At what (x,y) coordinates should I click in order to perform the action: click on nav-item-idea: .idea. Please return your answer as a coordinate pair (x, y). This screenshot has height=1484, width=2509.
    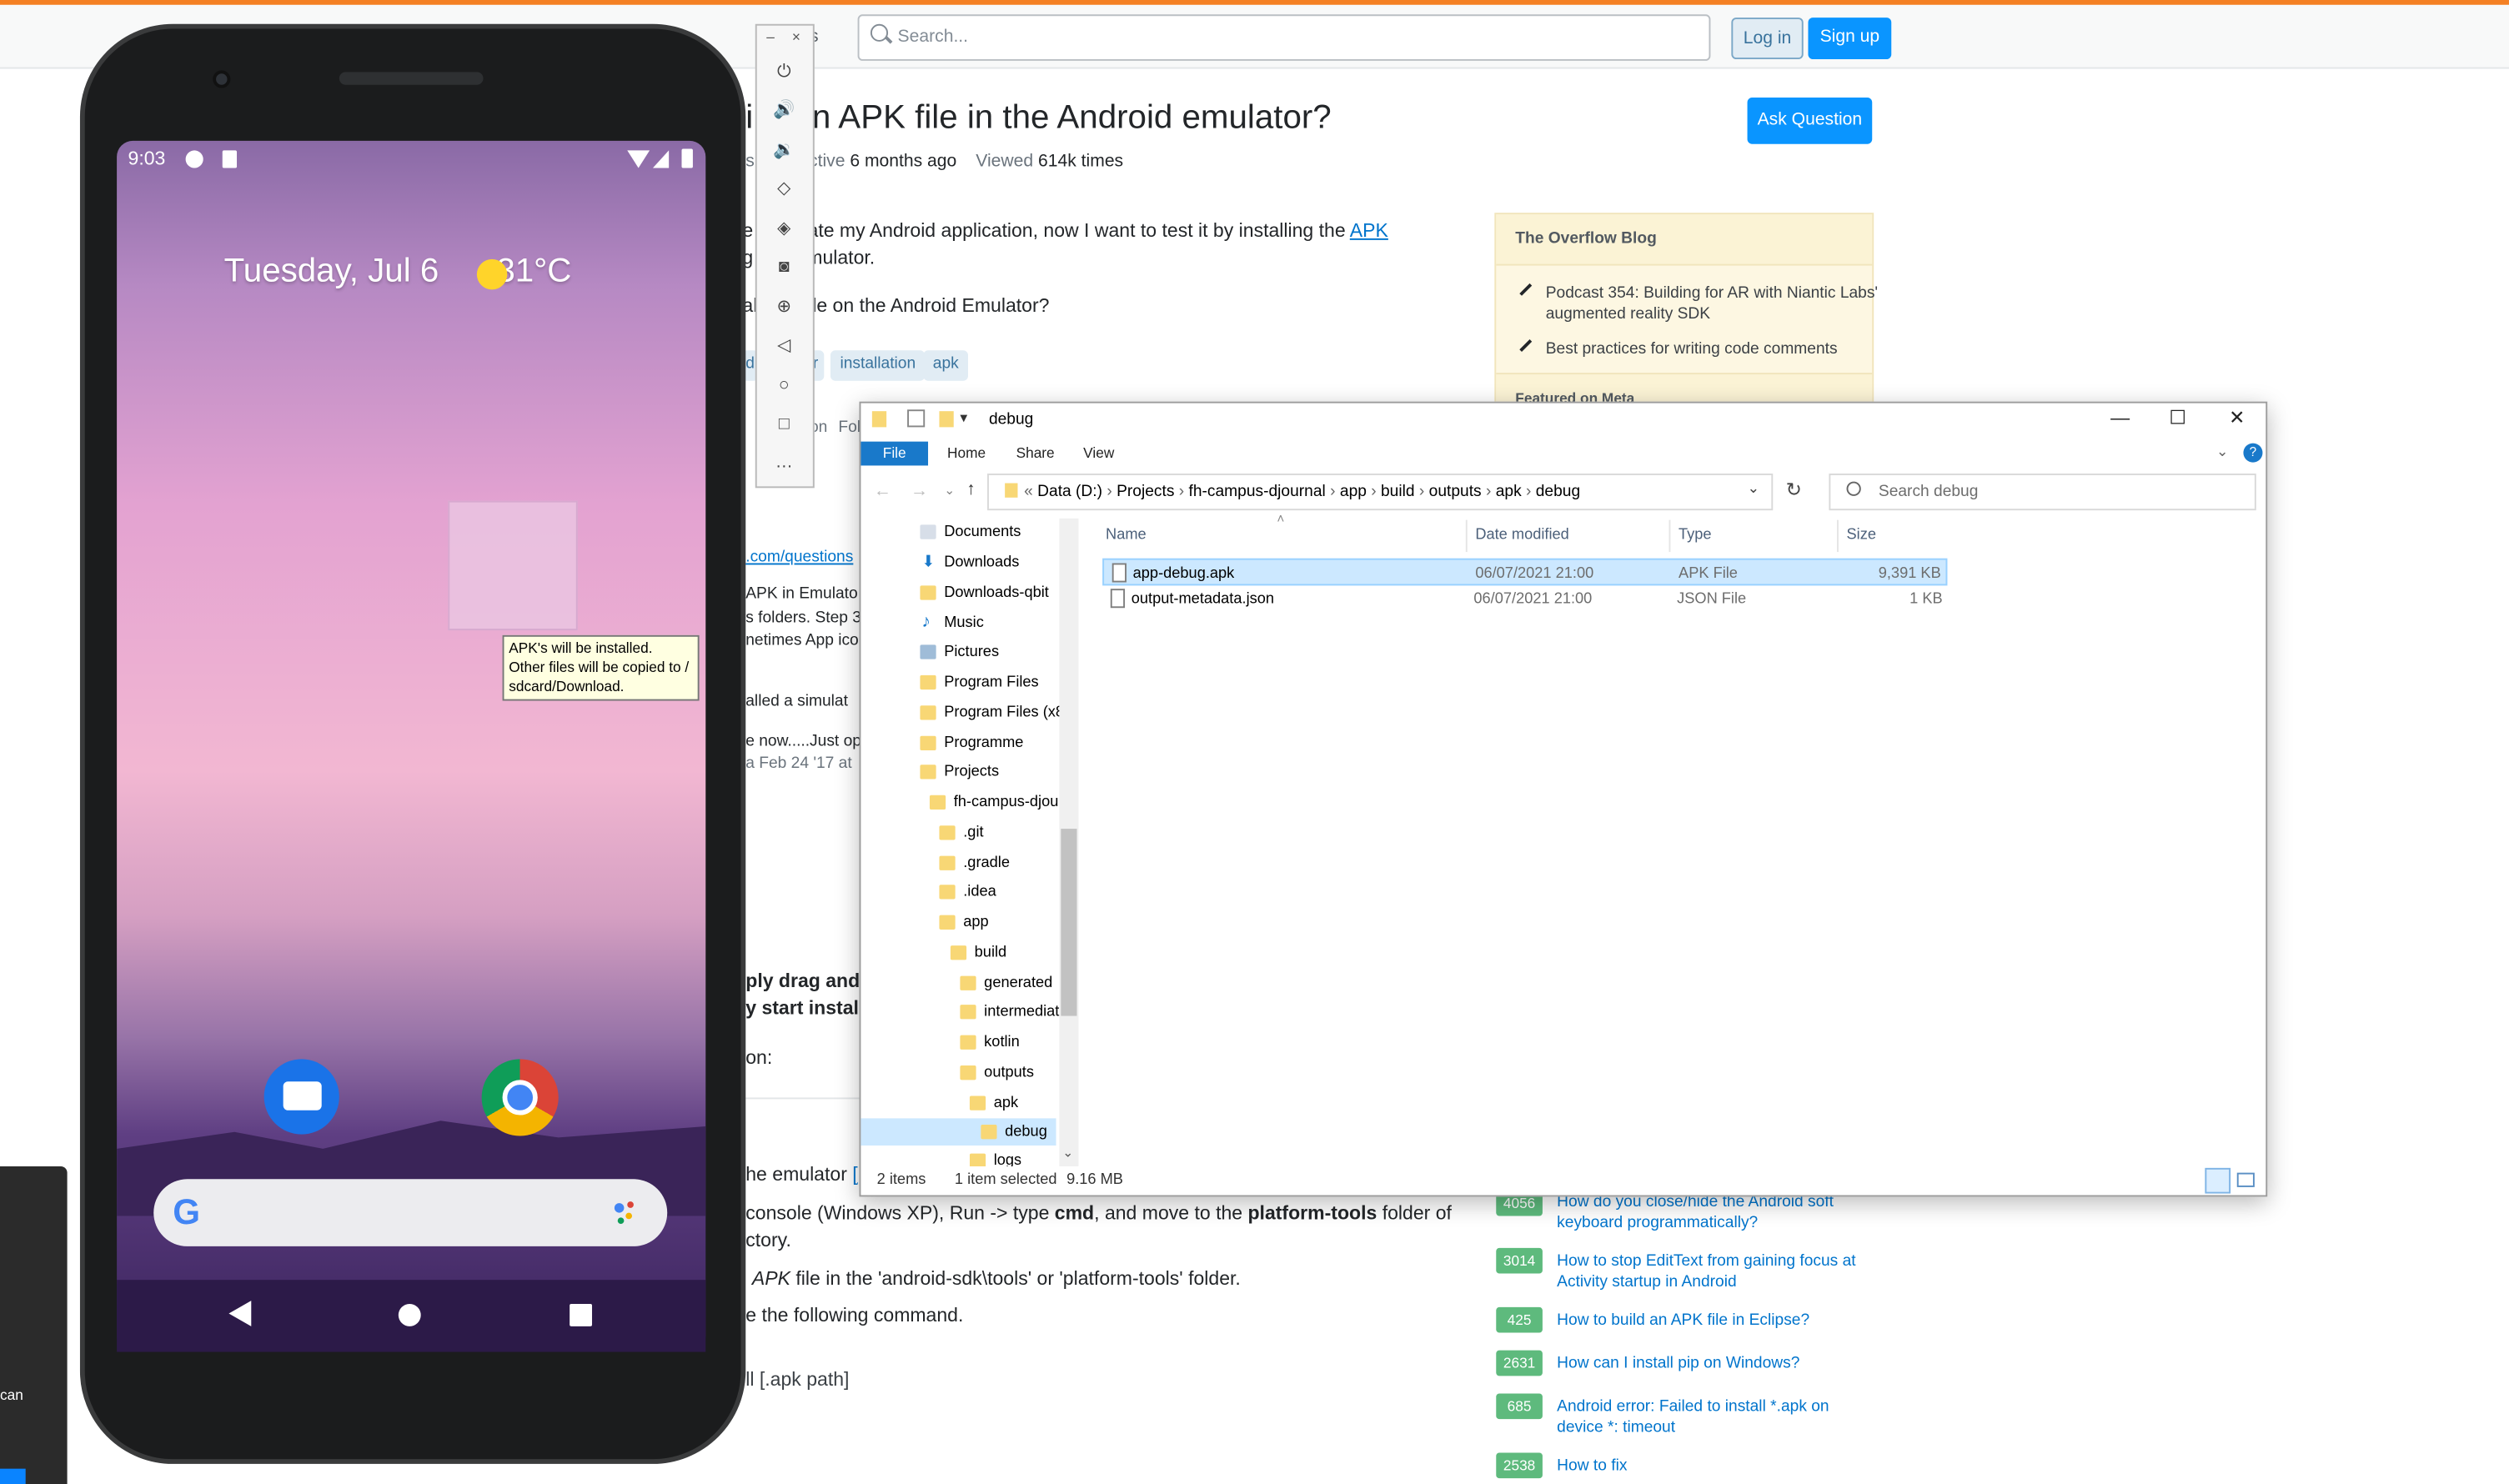
    Looking at the image, I should click on (967, 891).